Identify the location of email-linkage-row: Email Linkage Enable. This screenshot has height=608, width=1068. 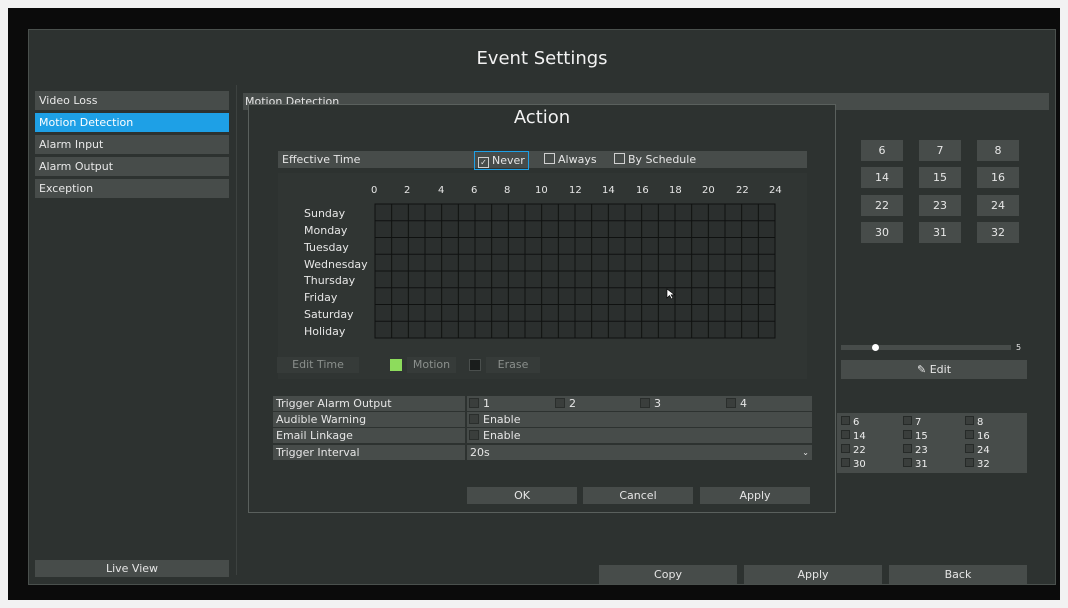
(542, 435).